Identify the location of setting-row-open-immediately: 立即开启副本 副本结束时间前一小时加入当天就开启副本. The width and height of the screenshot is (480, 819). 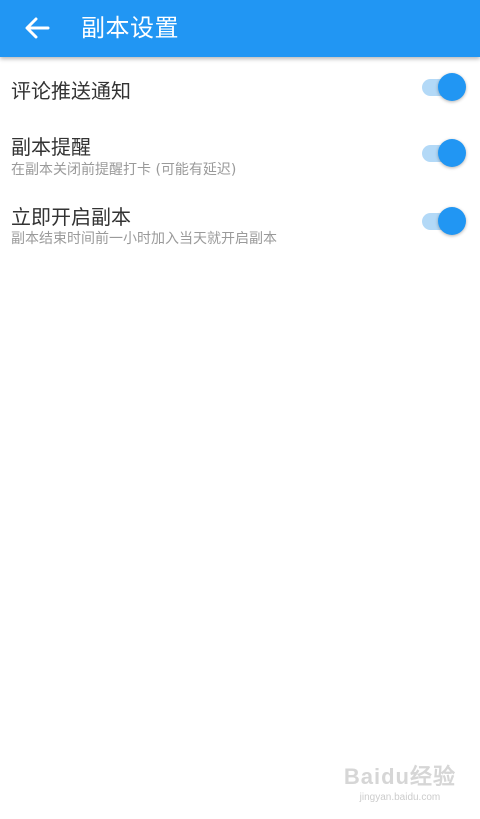
(240, 218).